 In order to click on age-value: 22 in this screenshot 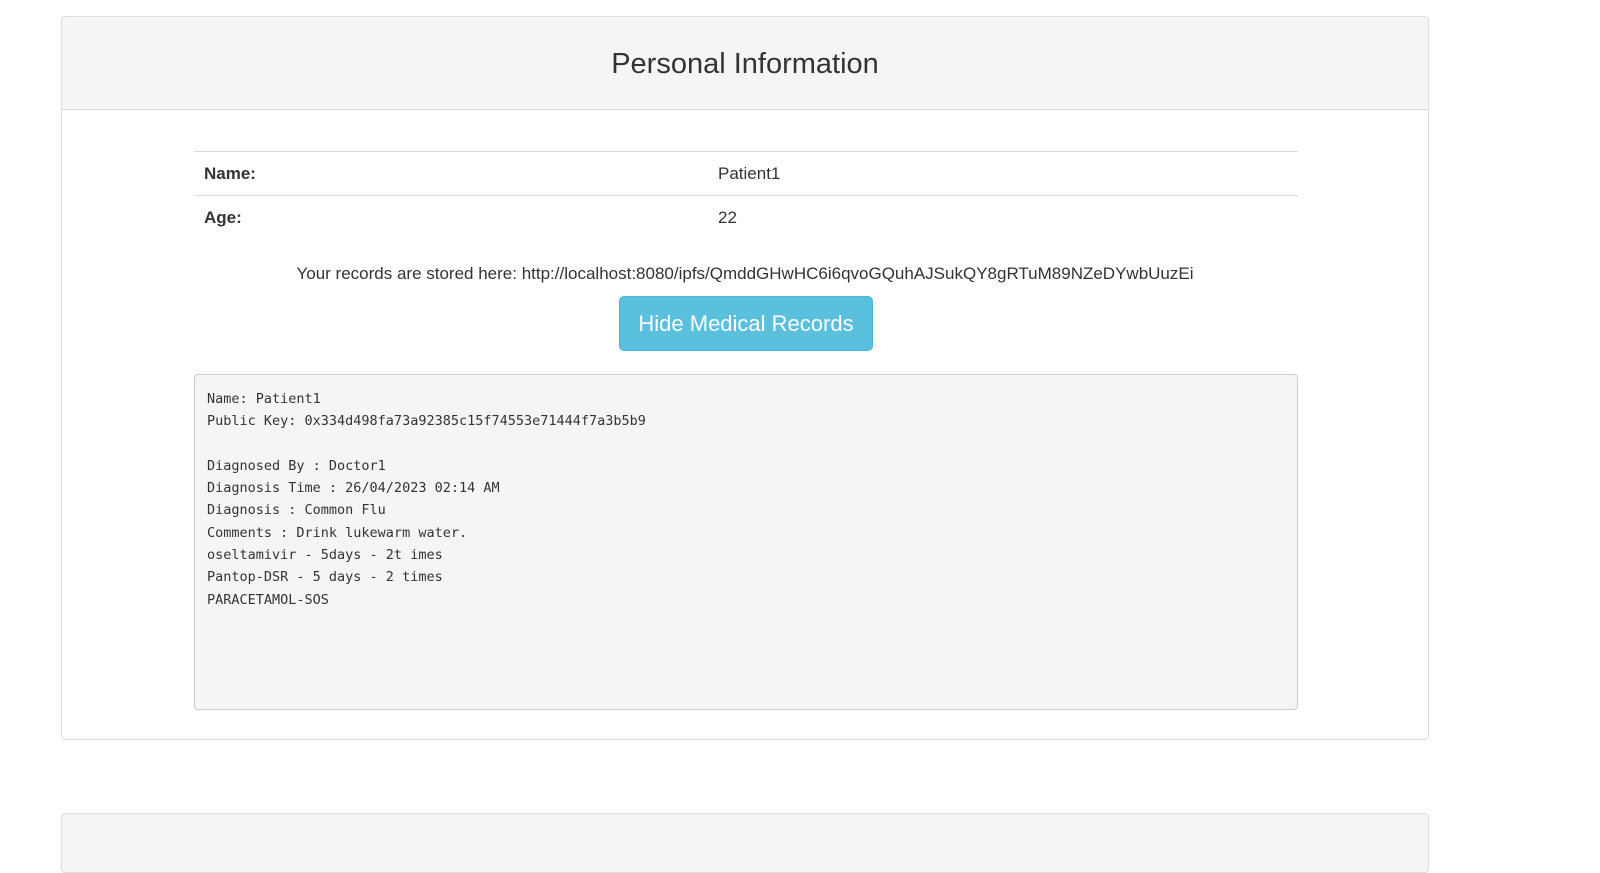, I will do `click(1003, 217)`.